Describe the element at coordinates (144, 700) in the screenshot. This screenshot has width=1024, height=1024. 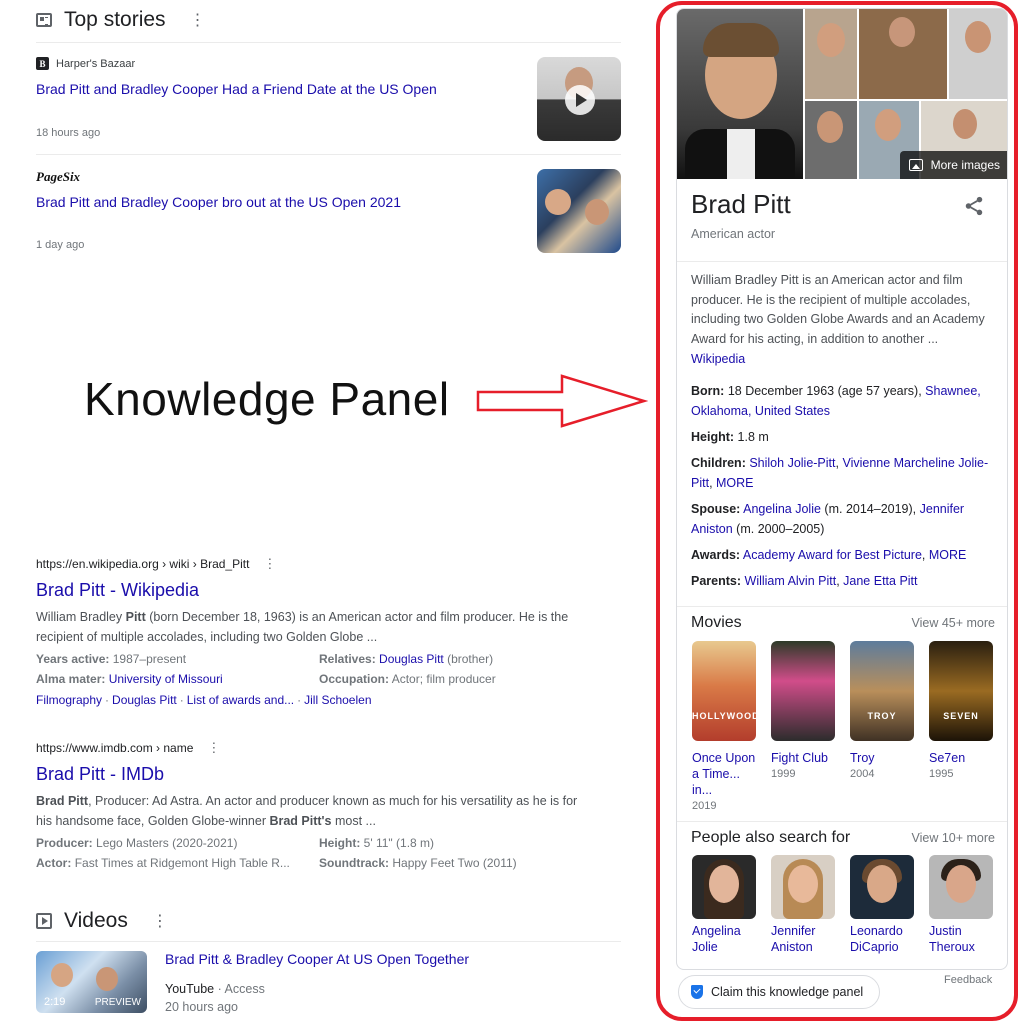
I see `sitelink: Douglas Pitt` at that location.